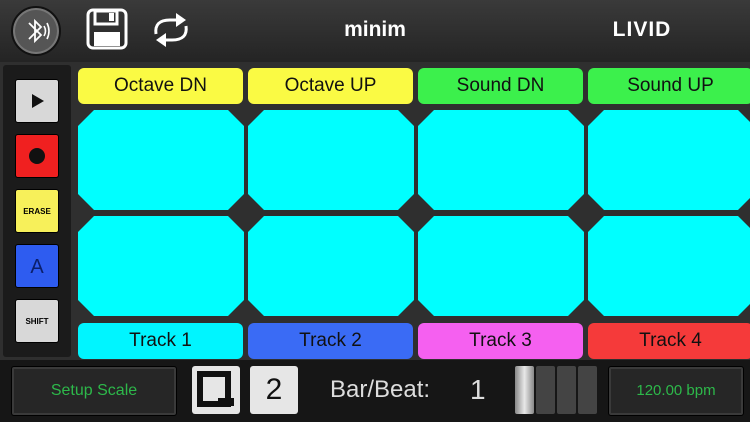 The image size is (750, 422). I want to click on tempo-display: 120.00 bpm, so click(676, 391).